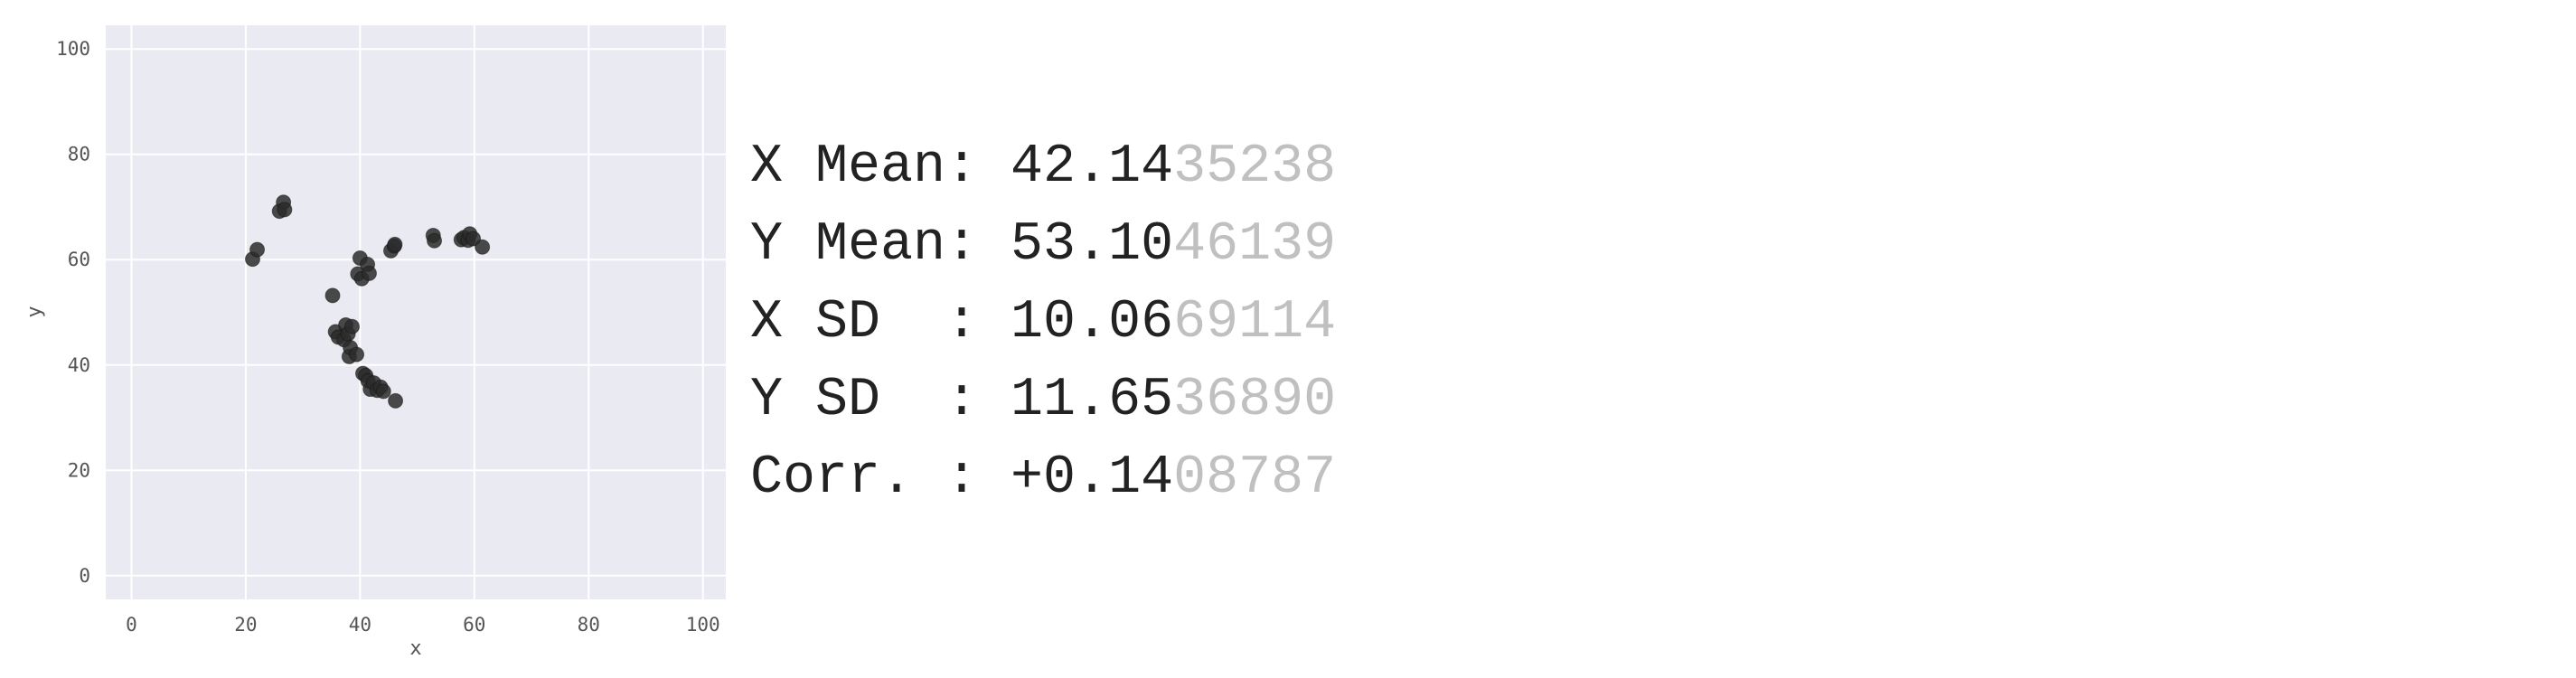 This screenshot has width=2576, height=678. I want to click on stat-value-significant: 42.14, so click(1093, 167).